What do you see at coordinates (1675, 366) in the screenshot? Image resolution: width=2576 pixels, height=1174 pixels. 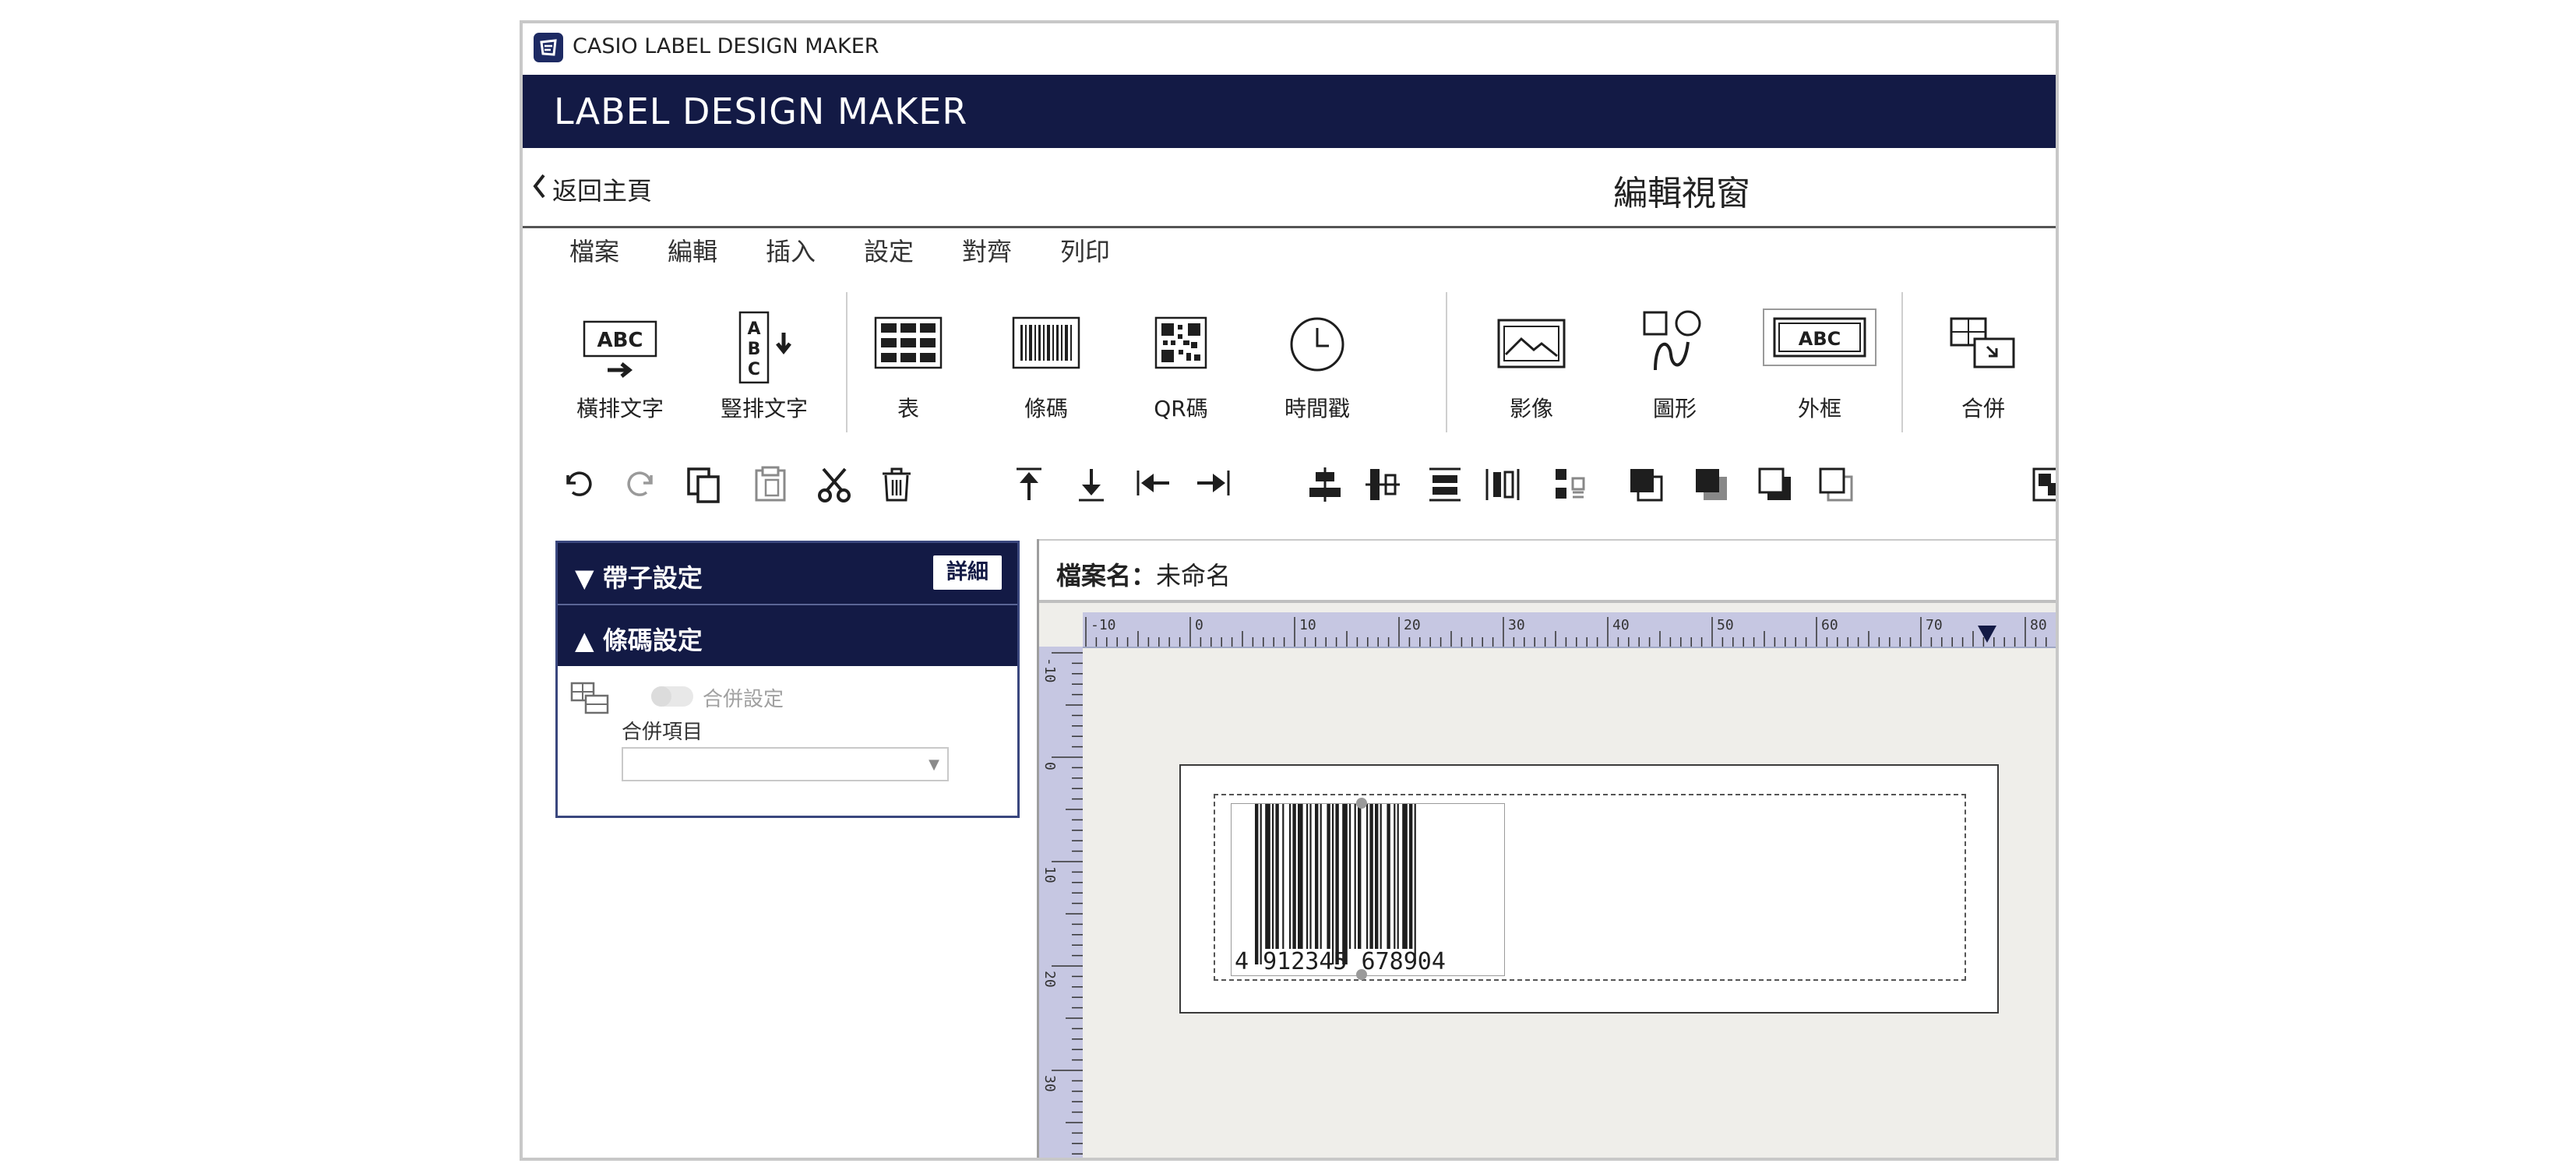 I see `insert-shape-button: 圖形` at bounding box center [1675, 366].